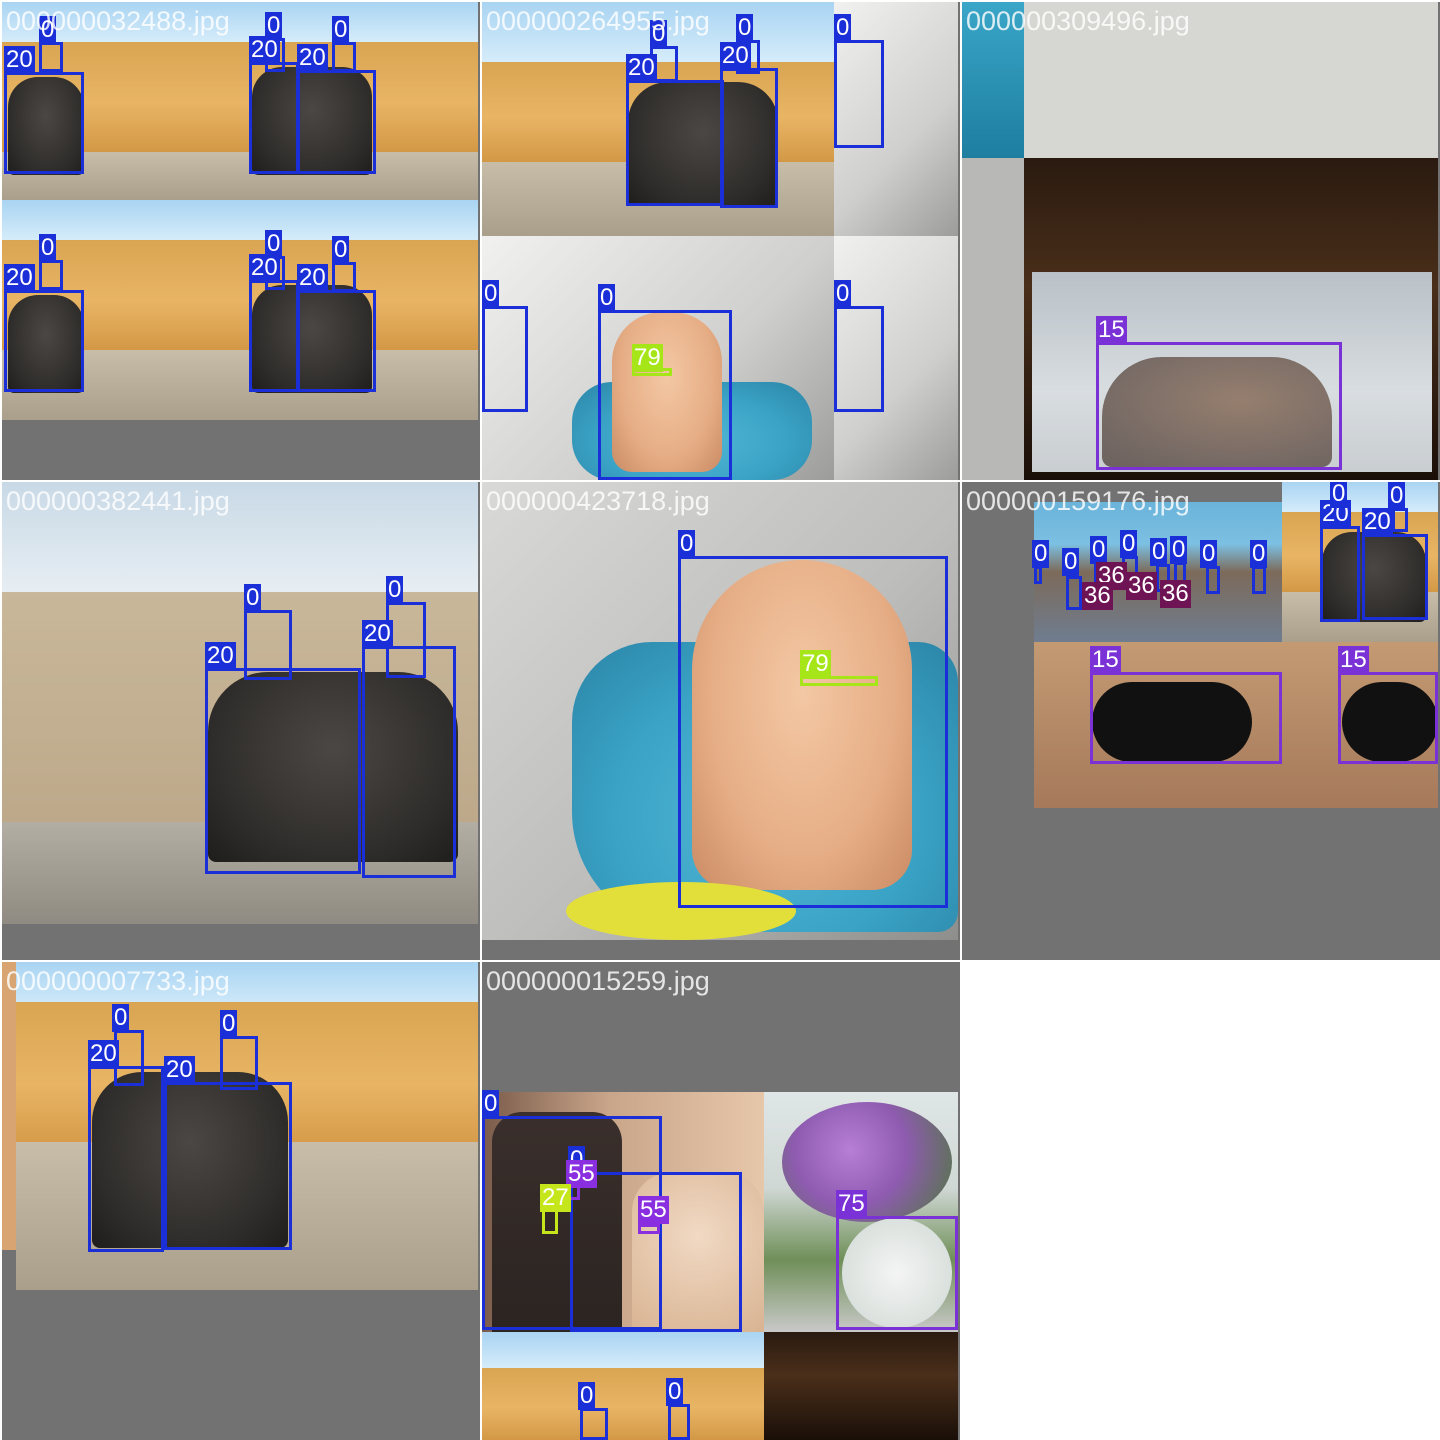 This screenshot has height=1440, width=1440. I want to click on photo-dark-room, so click(861, 1386).